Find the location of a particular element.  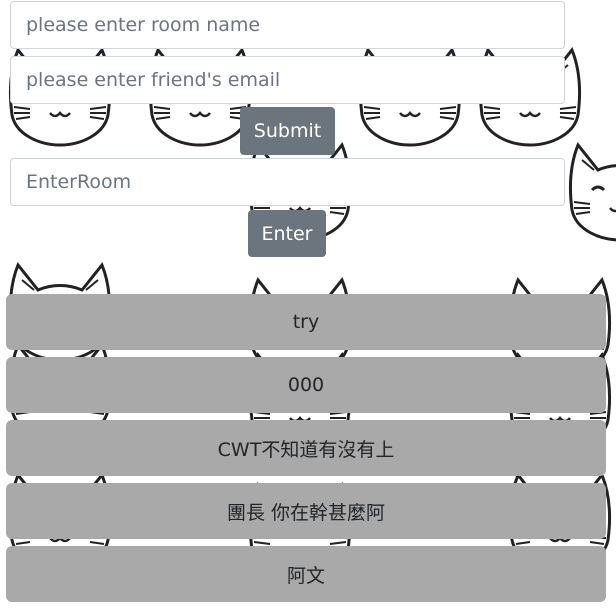

enter-button: Enter is located at coordinates (287, 233).